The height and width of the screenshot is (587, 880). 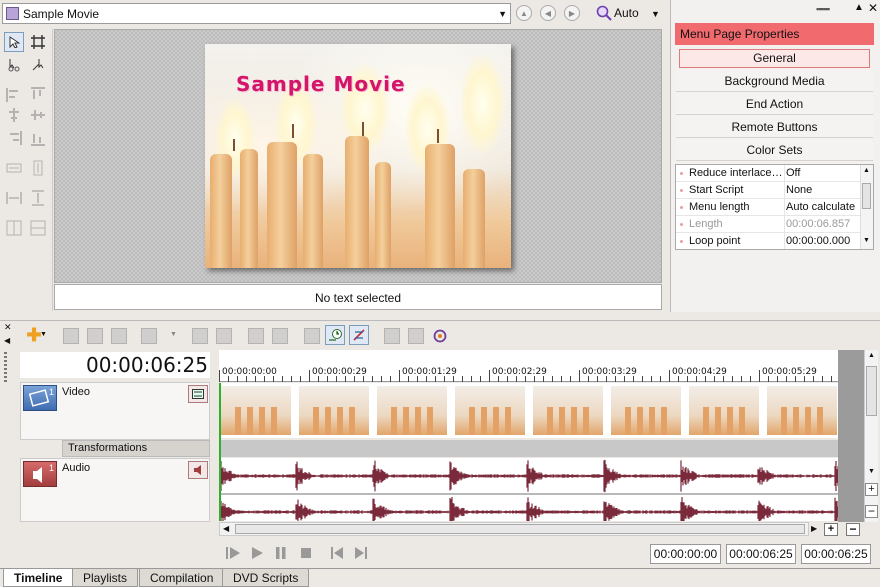 I want to click on tab-playlists: Playlists, so click(x=105, y=578).